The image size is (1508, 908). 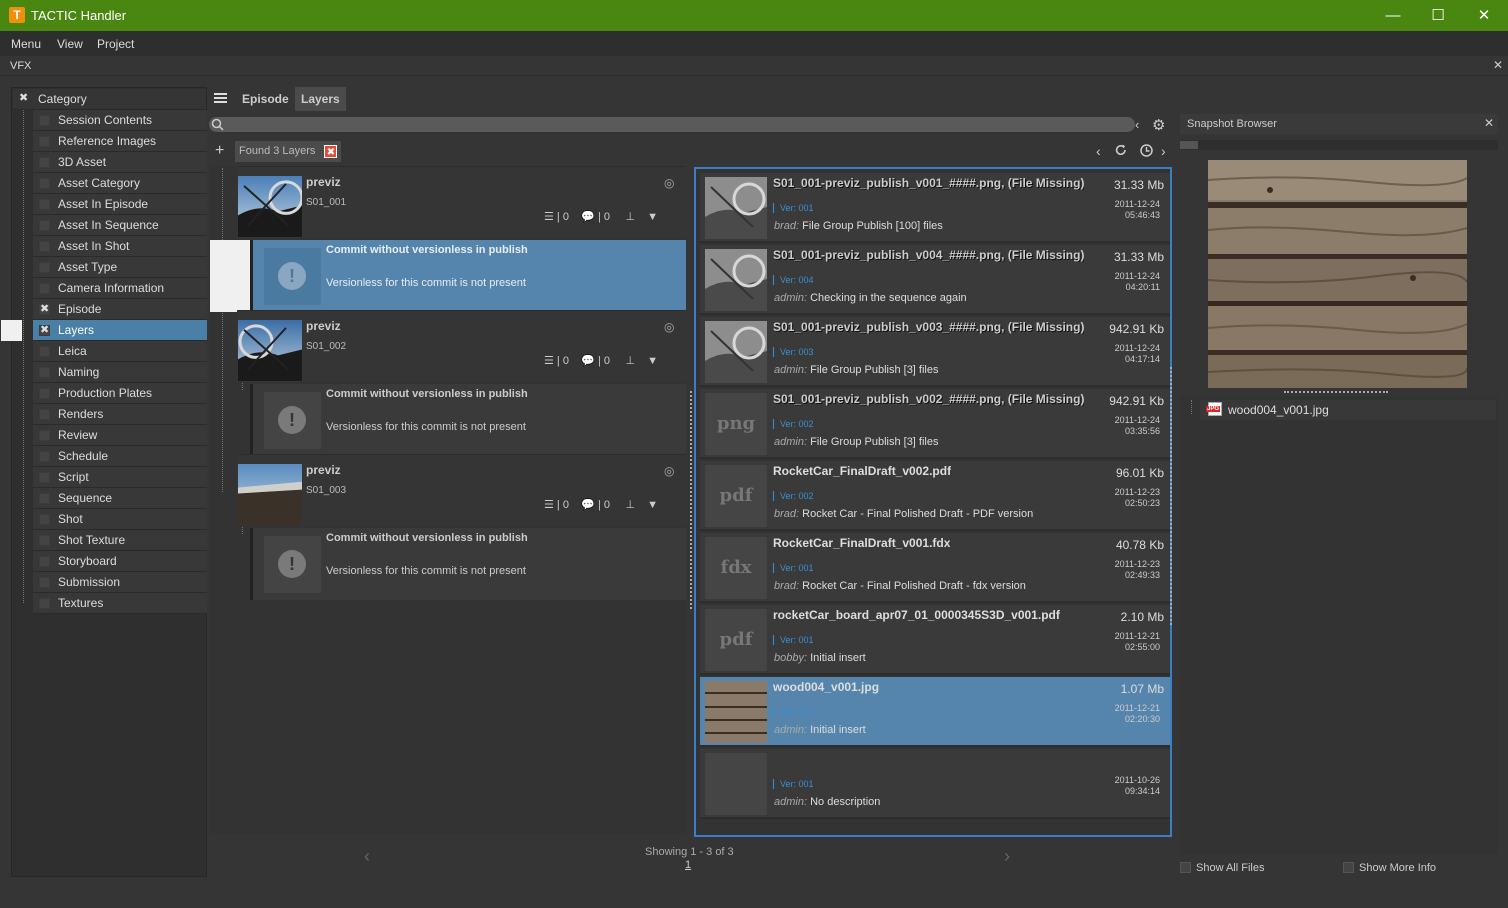 I want to click on tab-episode: Episode, so click(x=265, y=99).